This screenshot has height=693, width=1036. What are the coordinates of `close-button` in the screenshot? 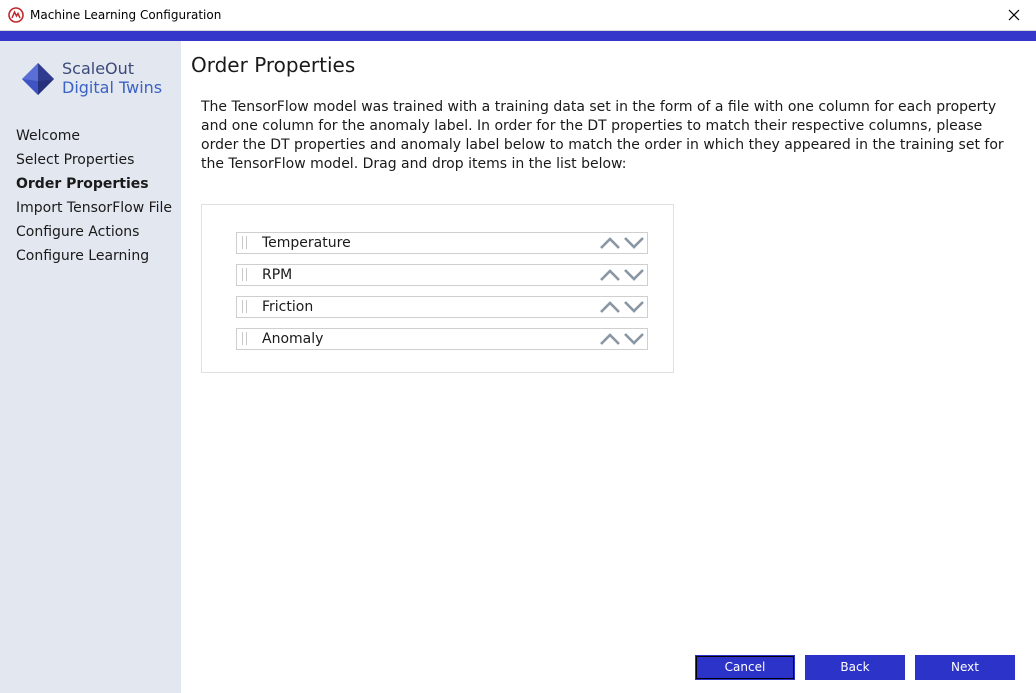 It's located at (1014, 15).